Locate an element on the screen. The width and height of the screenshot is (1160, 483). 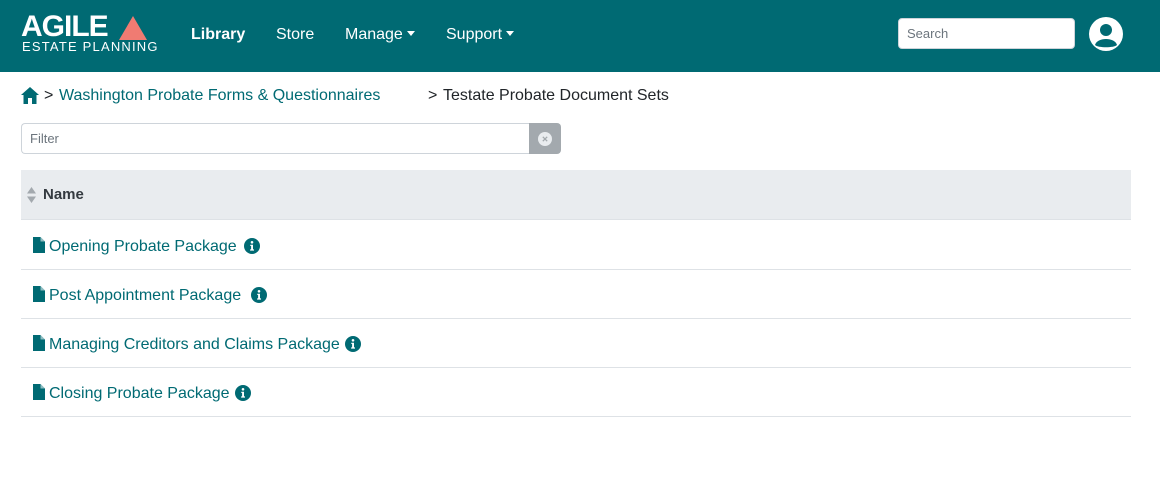
logo-triangle-icon is located at coordinates (133, 28).